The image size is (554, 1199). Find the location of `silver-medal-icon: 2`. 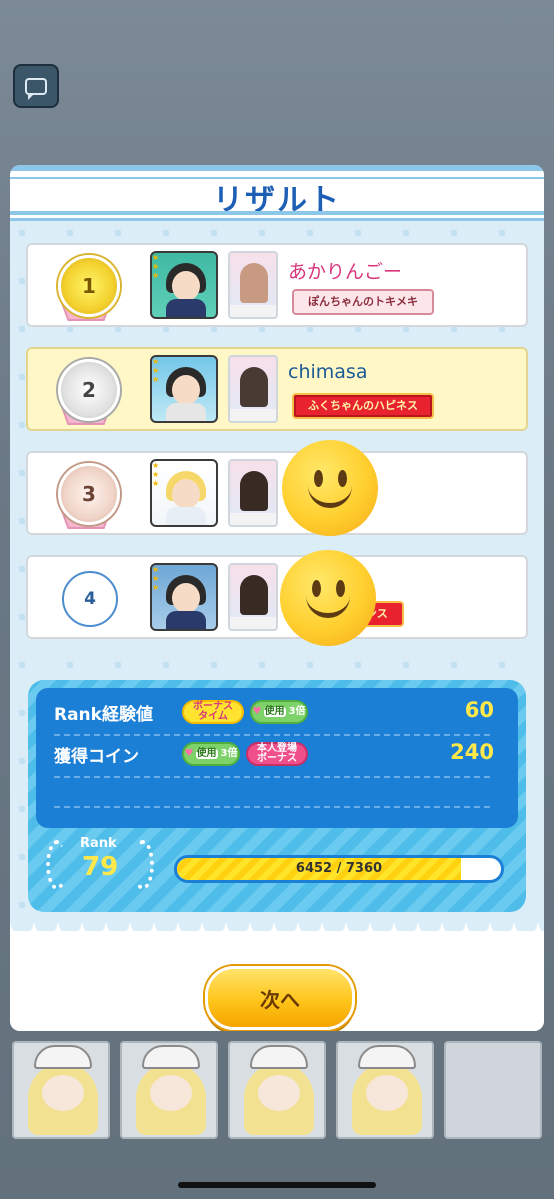

silver-medal-icon: 2 is located at coordinates (89, 390).